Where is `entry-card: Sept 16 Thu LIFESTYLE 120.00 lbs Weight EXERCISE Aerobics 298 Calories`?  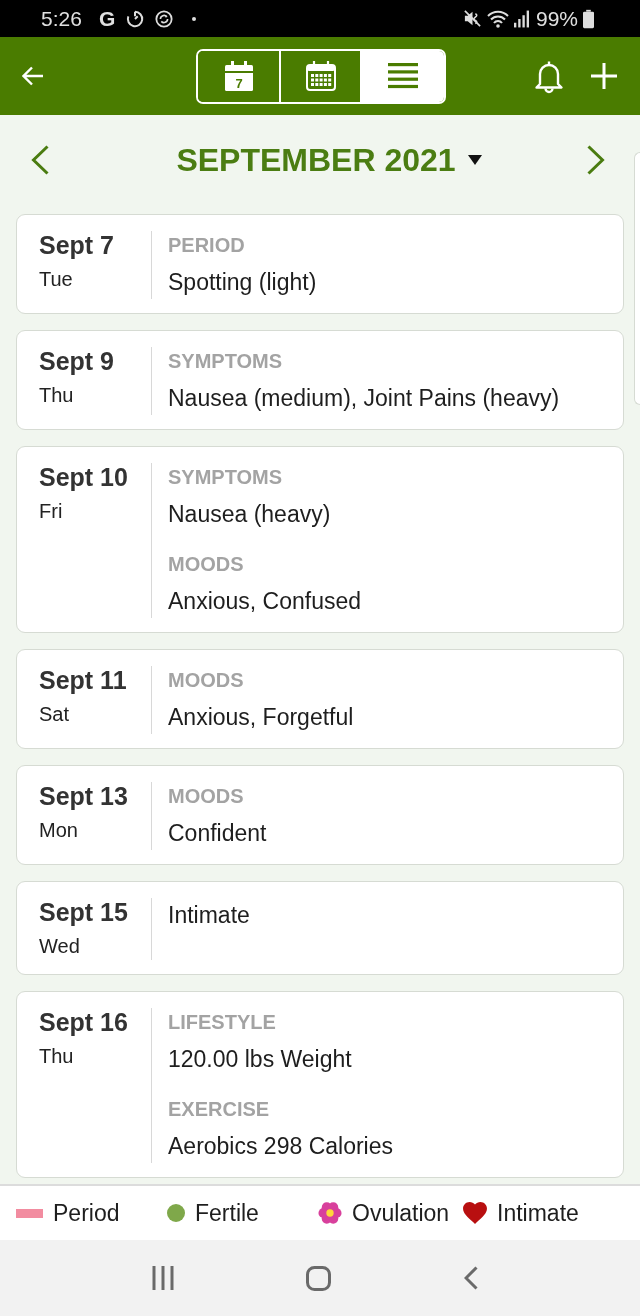 entry-card: Sept 16 Thu LIFESTYLE 120.00 lbs Weight EXERCISE Aerobics 298 Calories is located at coordinates (320, 1084).